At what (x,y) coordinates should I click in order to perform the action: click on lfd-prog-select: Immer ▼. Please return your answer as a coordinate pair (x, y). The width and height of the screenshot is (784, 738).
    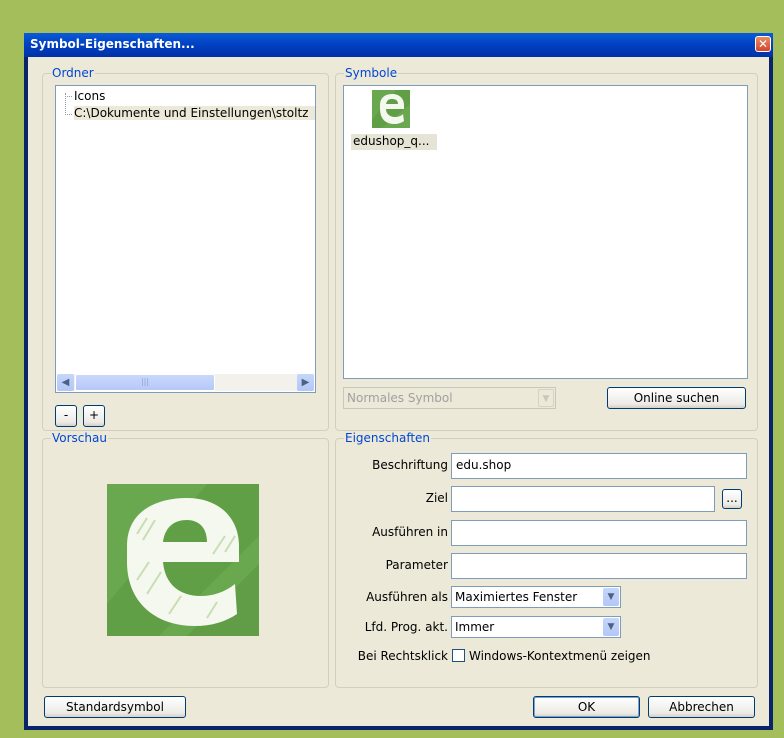
    Looking at the image, I should click on (536, 627).